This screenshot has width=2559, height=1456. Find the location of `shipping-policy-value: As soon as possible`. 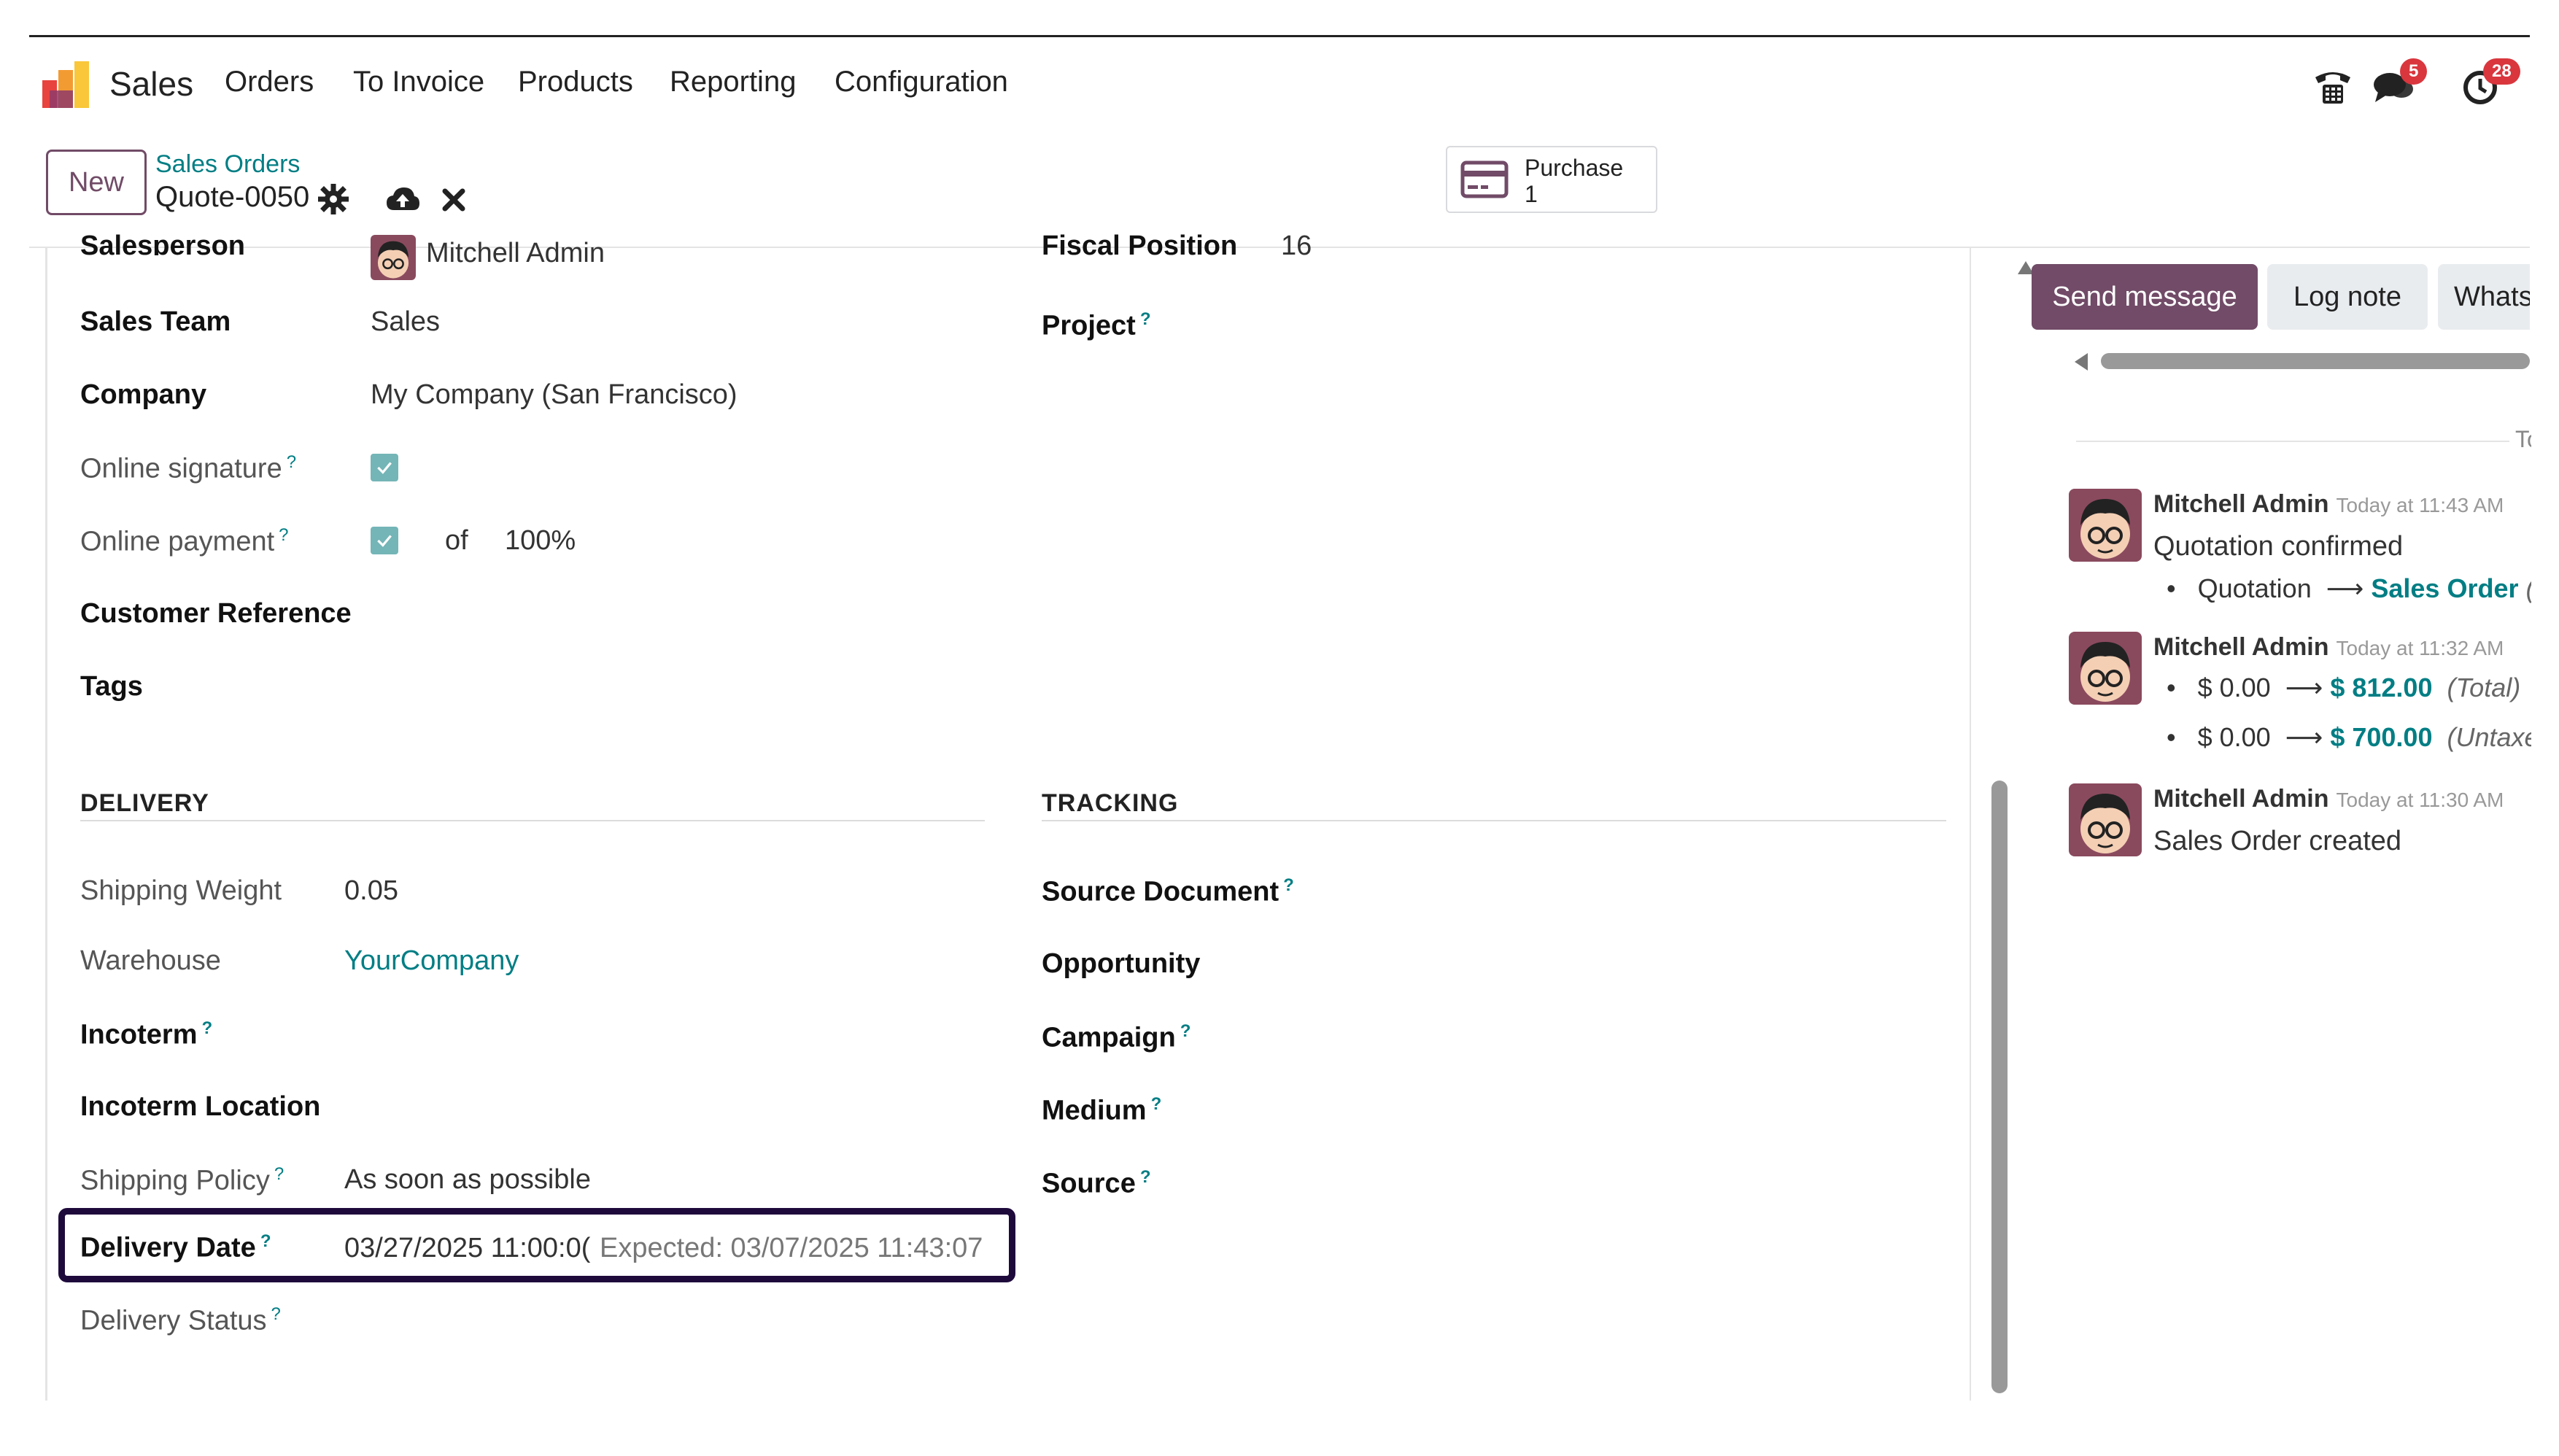

shipping-policy-value: As soon as possible is located at coordinates (468, 1180).